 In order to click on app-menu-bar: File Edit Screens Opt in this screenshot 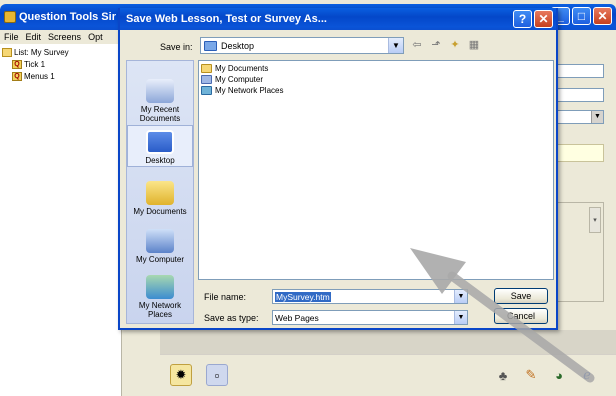, I will do `click(65, 37)`.